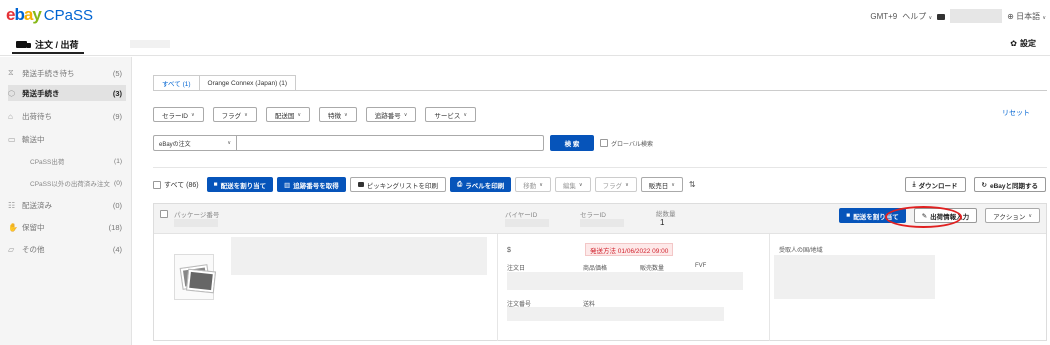 Image resolution: width=1050 pixels, height=345 pixels. Describe the element at coordinates (692, 184) in the screenshot. I see `sort-order-icon: ⇅` at that location.